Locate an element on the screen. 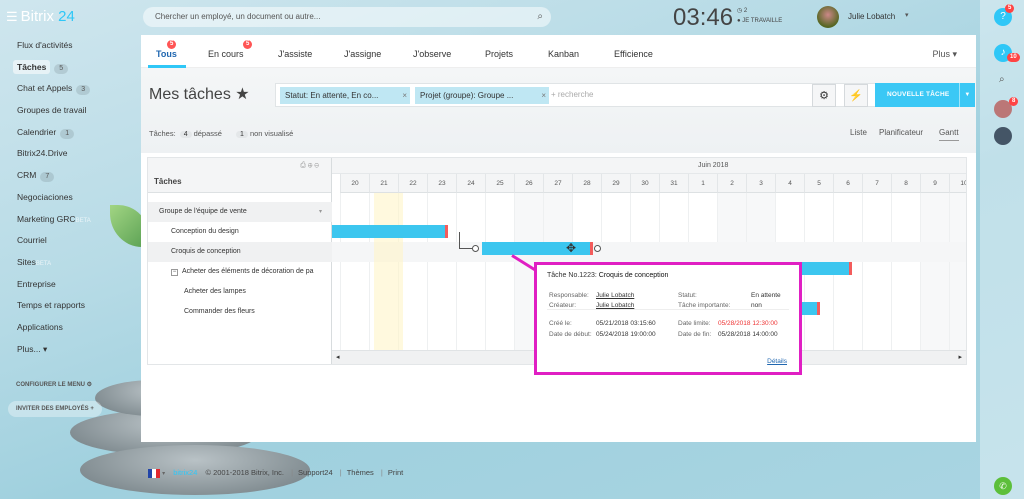 The width and height of the screenshot is (1024, 499). star-icon: ★ is located at coordinates (242, 94).